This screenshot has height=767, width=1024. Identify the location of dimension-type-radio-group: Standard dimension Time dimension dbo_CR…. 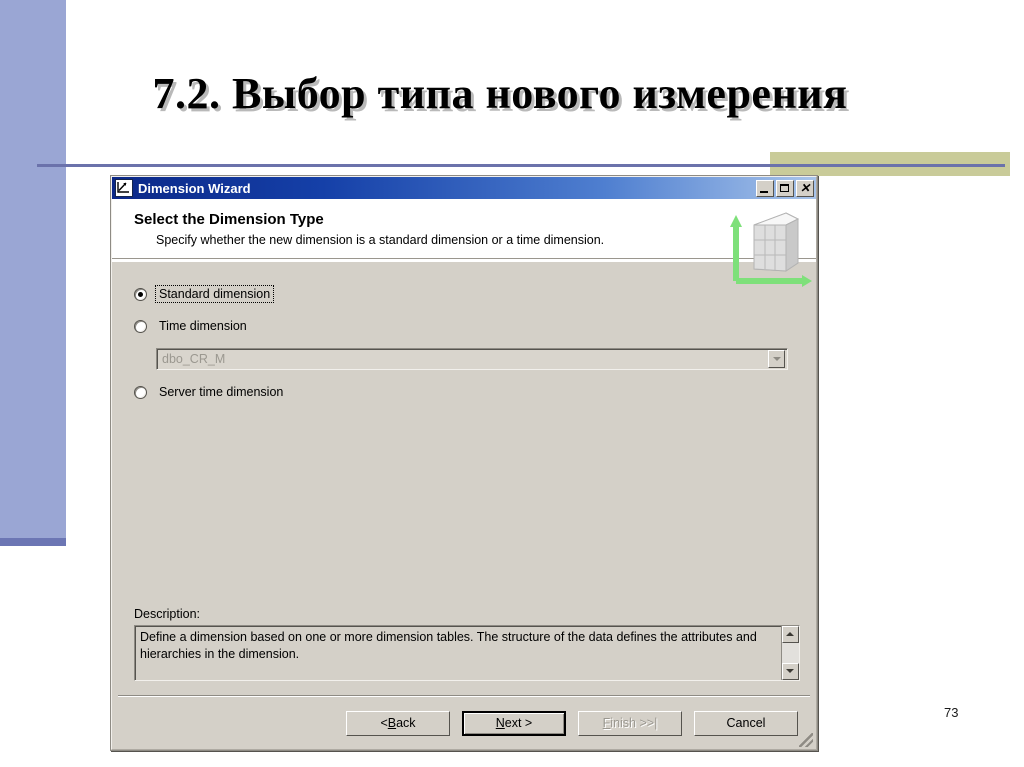
(464, 338).